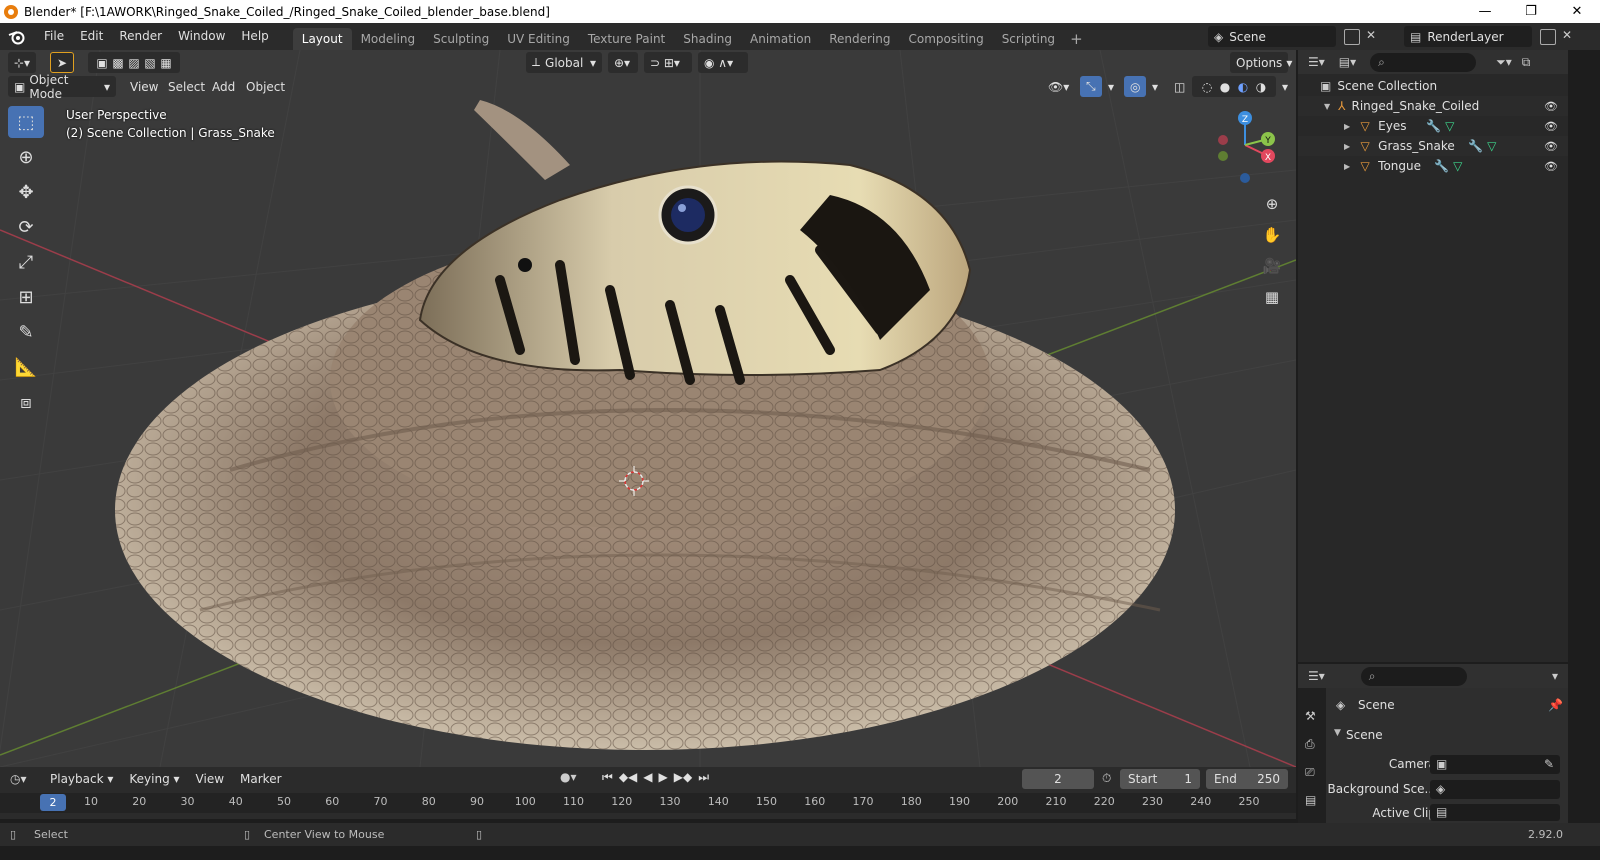 This screenshot has width=1600, height=860. I want to click on shading-mode-group: ◌ ● ◐ ◑, so click(1234, 86).